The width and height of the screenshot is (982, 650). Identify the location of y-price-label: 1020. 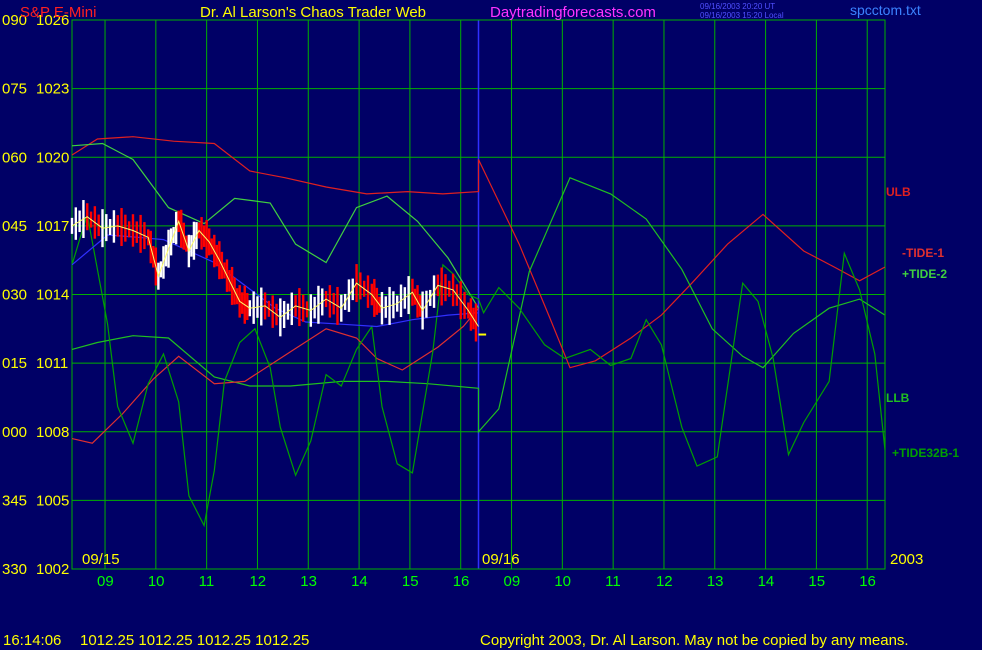
(52, 157).